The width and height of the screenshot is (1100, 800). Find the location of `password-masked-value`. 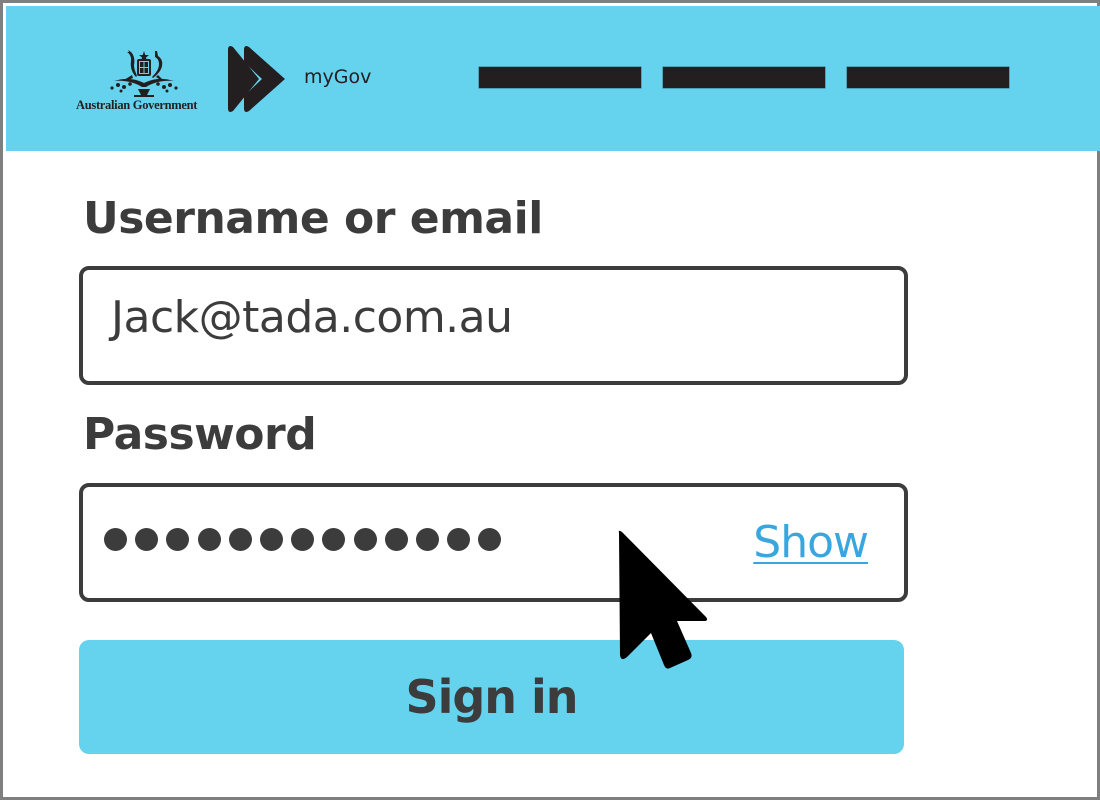

password-masked-value is located at coordinates (303, 539).